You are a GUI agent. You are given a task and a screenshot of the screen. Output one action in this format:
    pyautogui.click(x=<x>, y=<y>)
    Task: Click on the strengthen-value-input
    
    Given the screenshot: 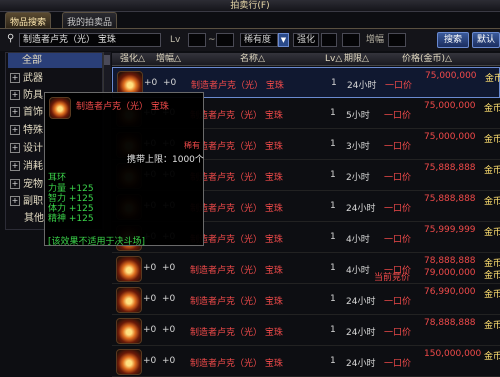 What is the action you would take?
    pyautogui.click(x=329, y=40)
    